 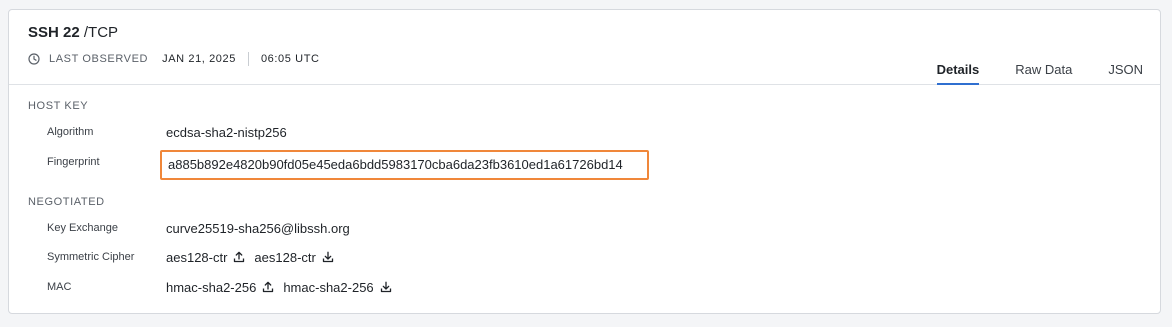 I want to click on mac-row: MAC hmac-sha2-256 hmac-sha2-256, so click(x=219, y=287).